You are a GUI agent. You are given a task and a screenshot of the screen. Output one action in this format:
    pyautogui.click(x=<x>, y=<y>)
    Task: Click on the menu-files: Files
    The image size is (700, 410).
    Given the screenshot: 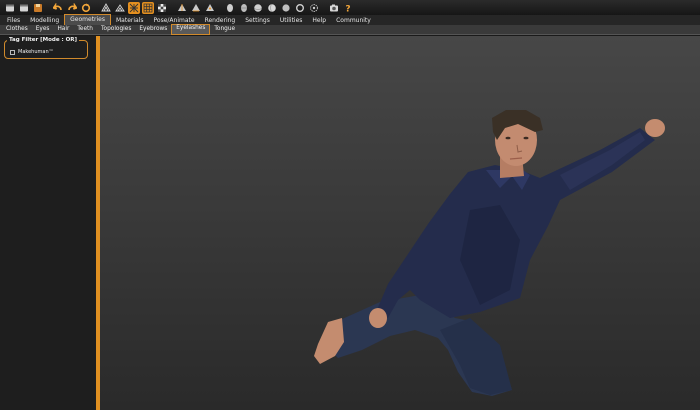 What is the action you would take?
    pyautogui.click(x=13, y=20)
    